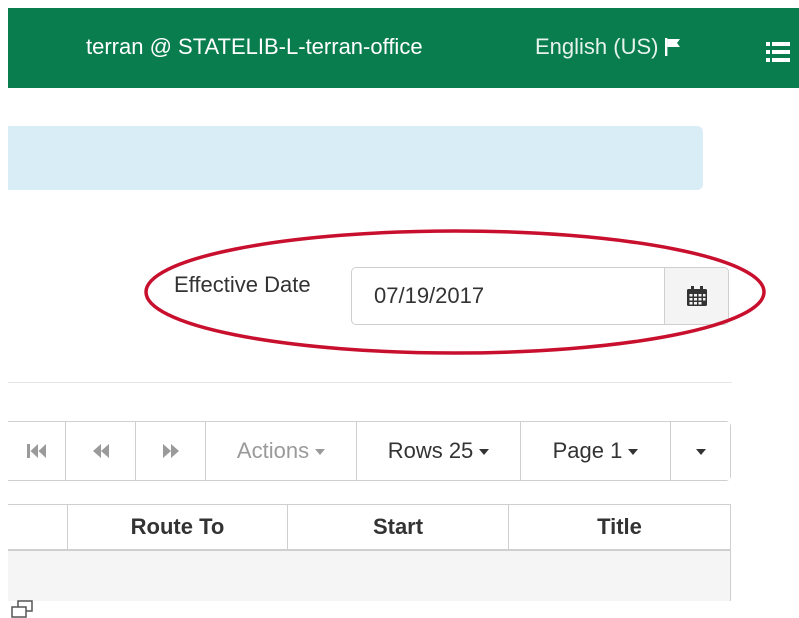  I want to click on column-header-start: Start, so click(397, 527).